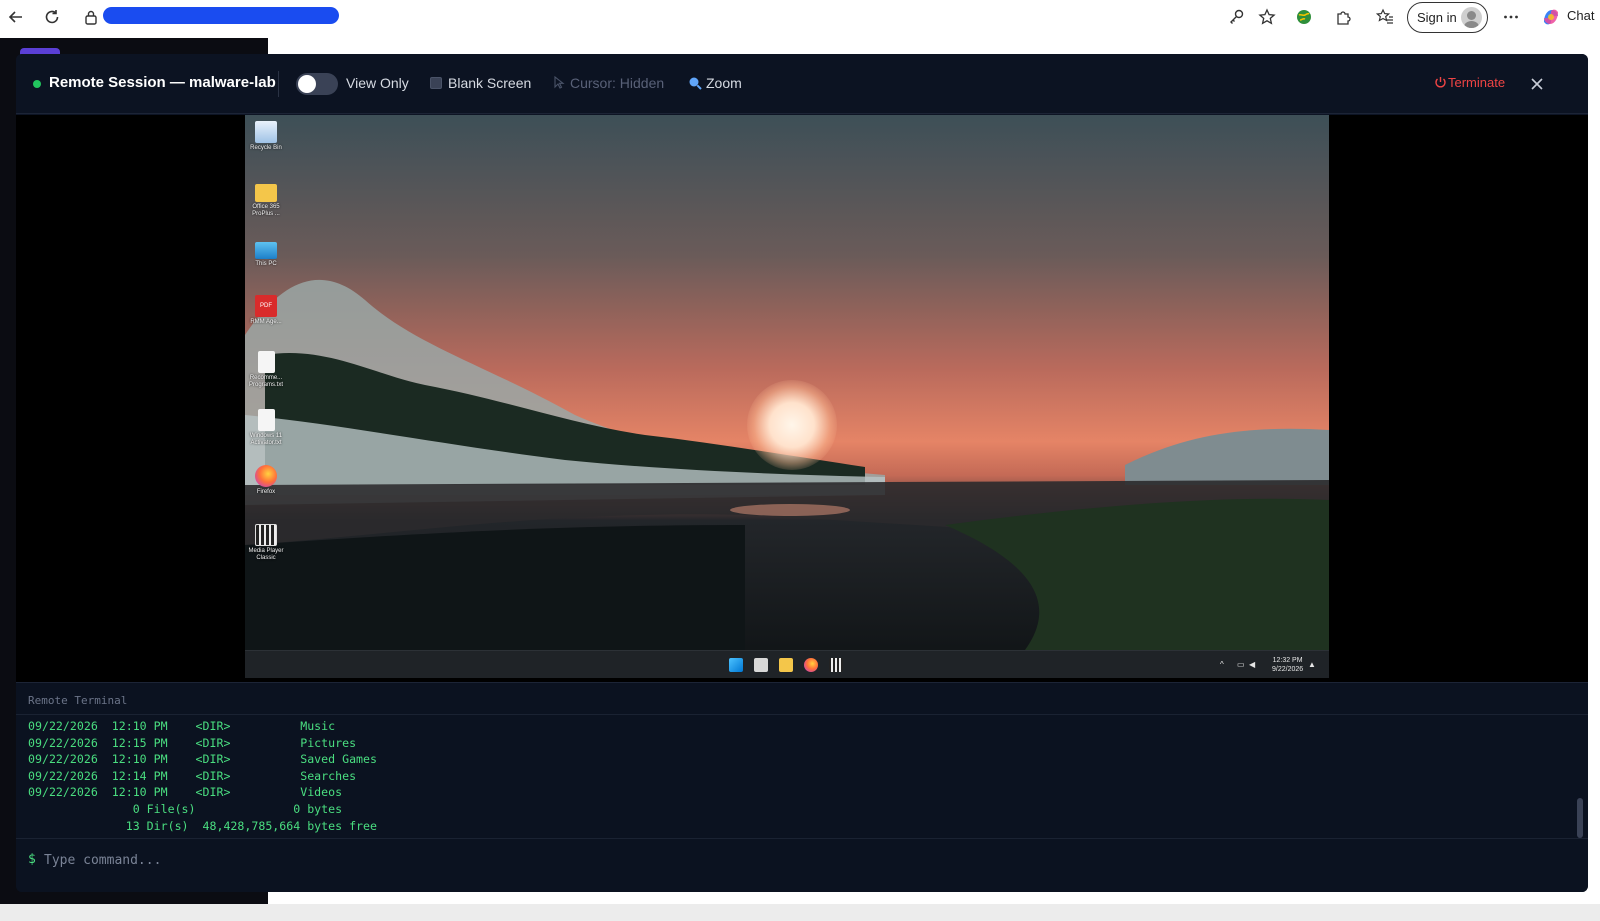 The image size is (1600, 921). Describe the element at coordinates (266, 476) in the screenshot. I see `firefox-icon` at that location.